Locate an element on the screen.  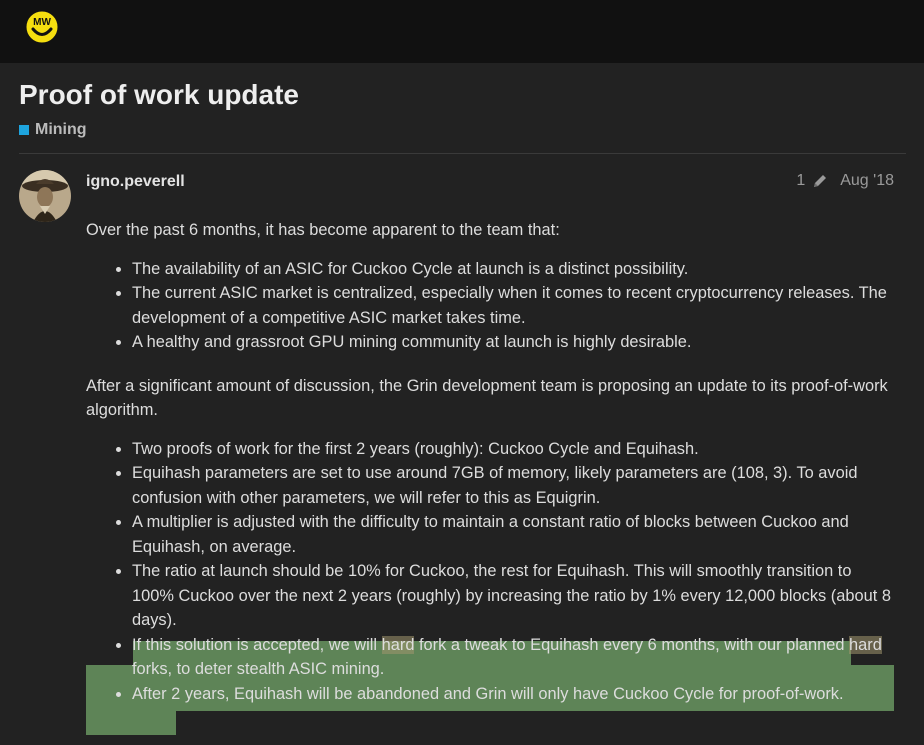
hardfork-text-1: If this solution is accepted, we will is located at coordinates (257, 644).